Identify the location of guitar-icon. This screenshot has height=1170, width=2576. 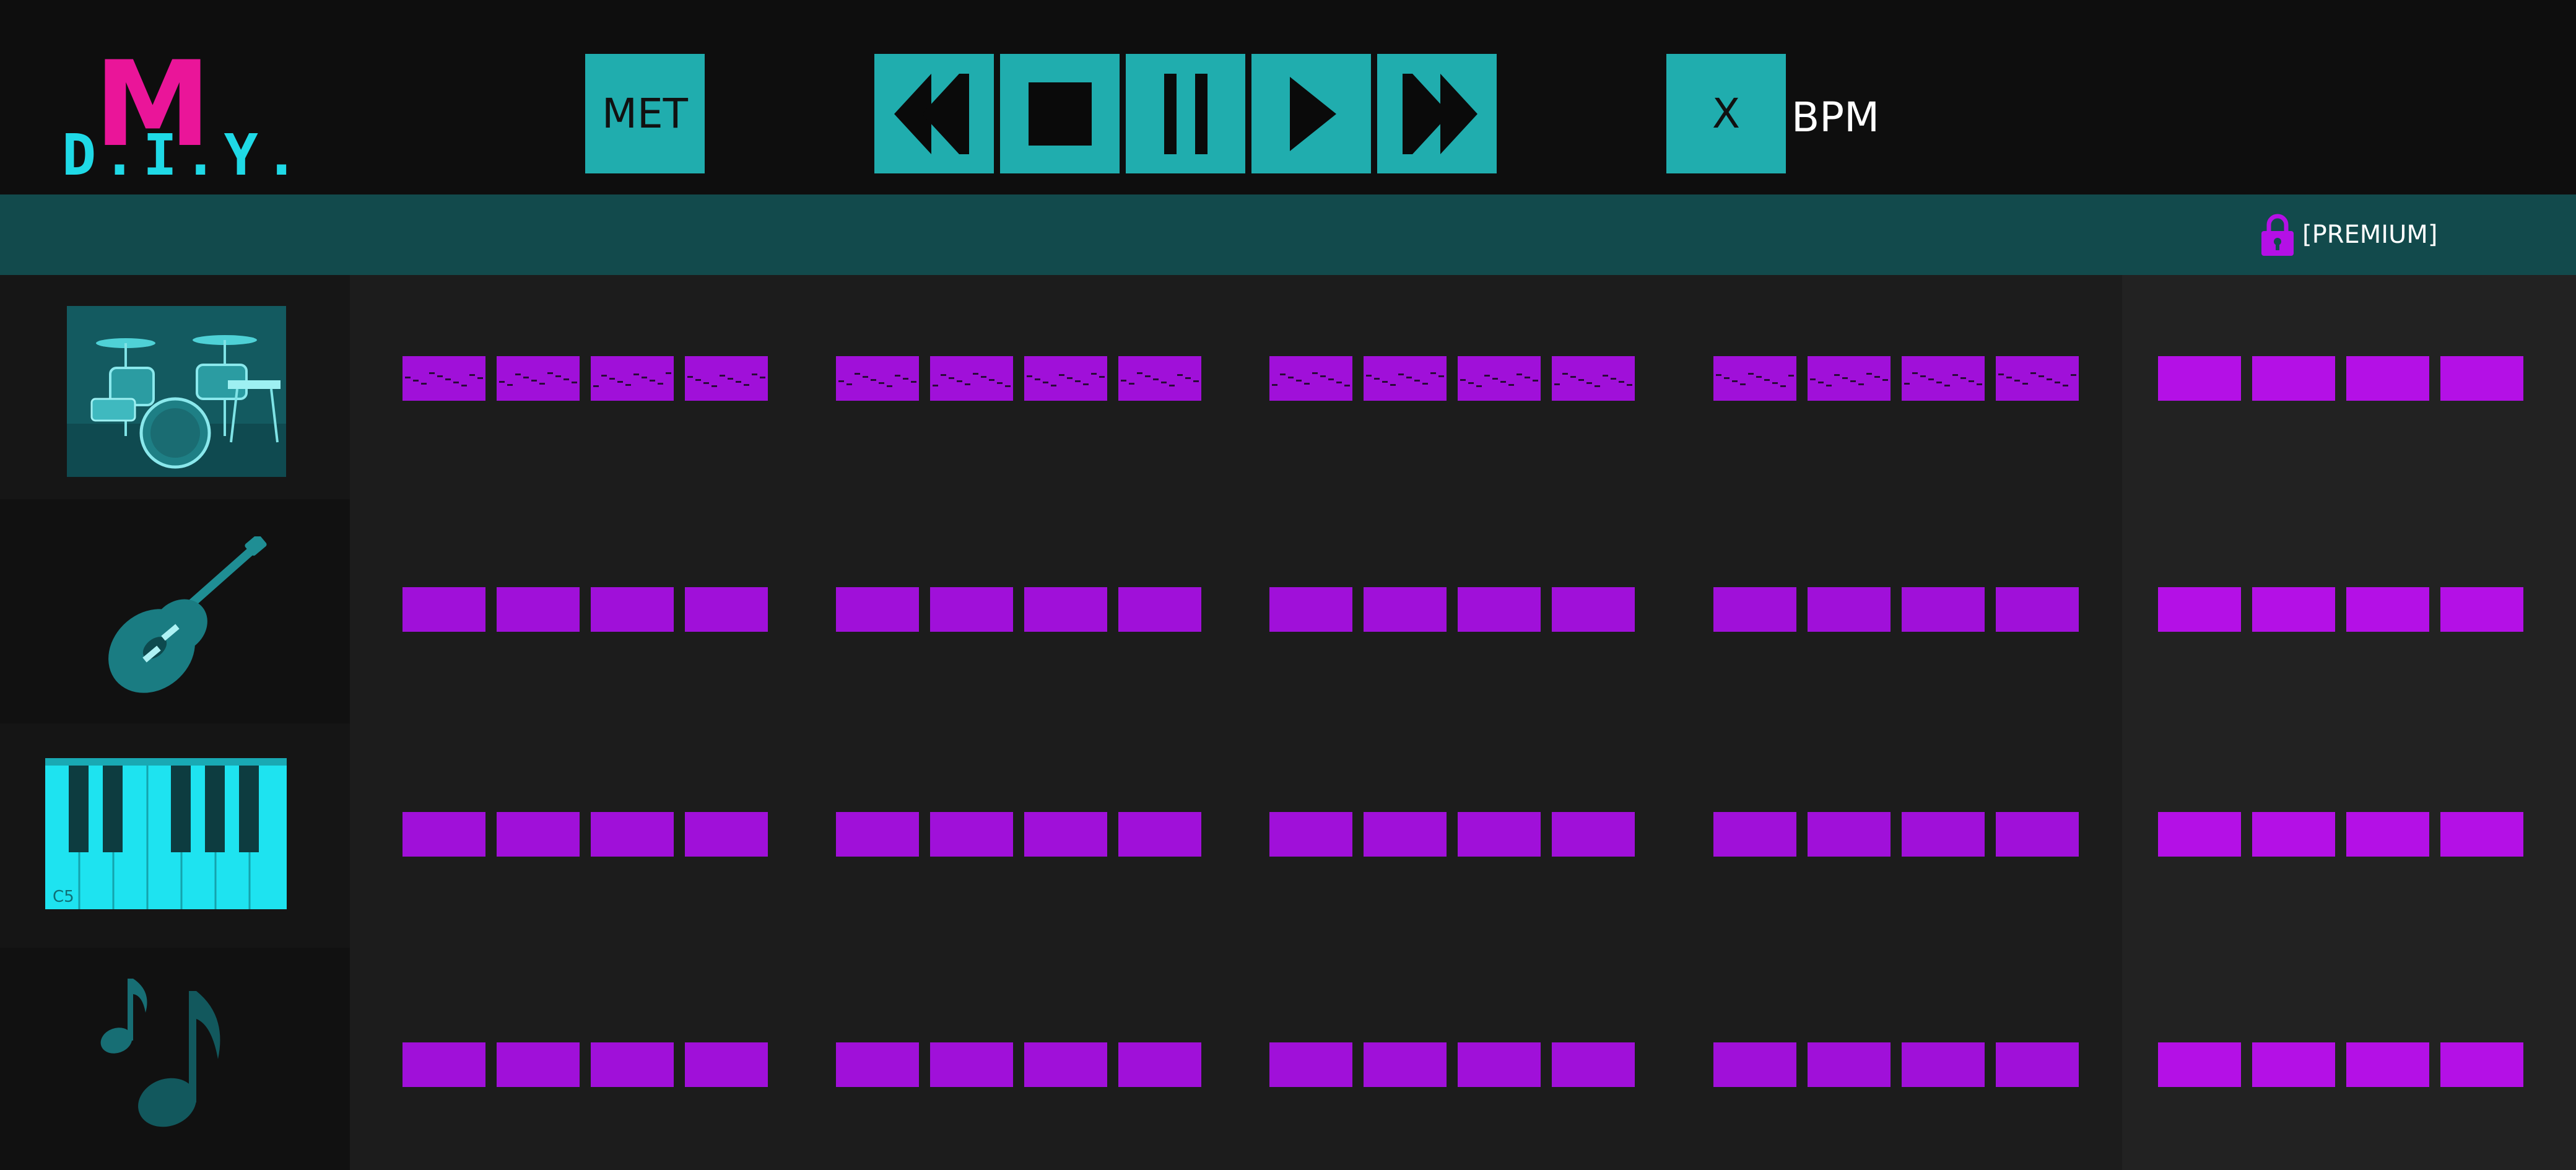
(182, 623).